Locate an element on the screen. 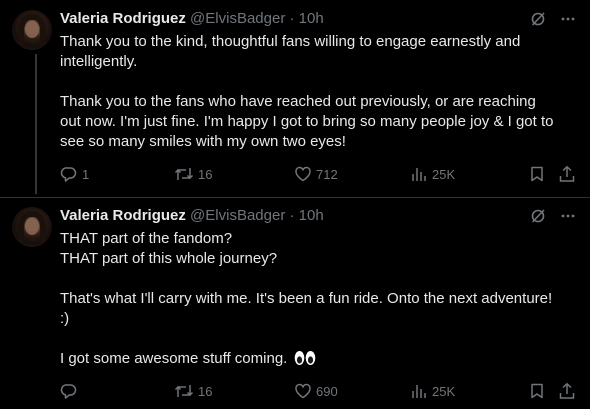 The height and width of the screenshot is (409, 590). like-button: 712 is located at coordinates (316, 174).